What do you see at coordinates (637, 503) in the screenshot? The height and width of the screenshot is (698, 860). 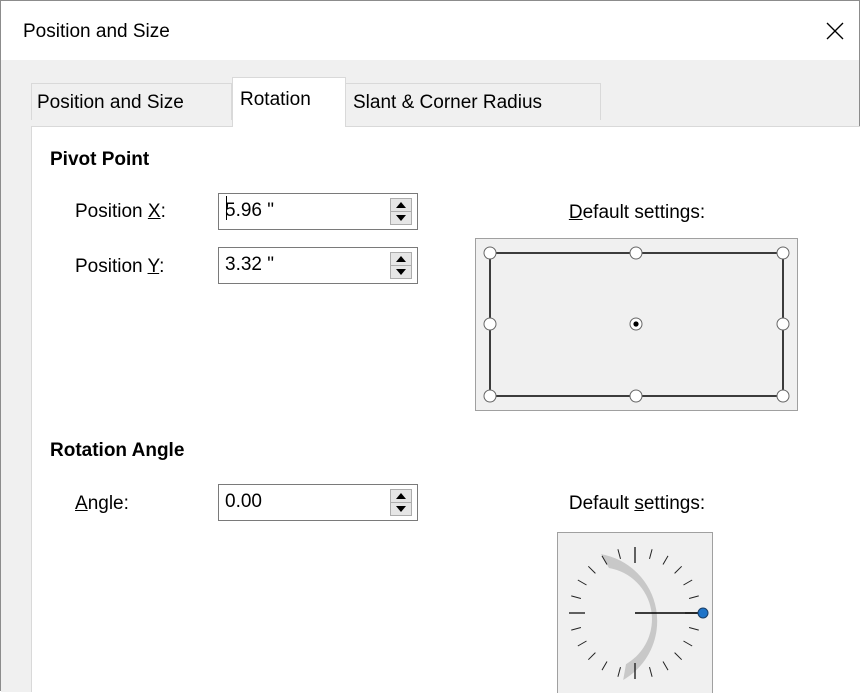 I see `rotation-default-settings-label: Default settings:` at bounding box center [637, 503].